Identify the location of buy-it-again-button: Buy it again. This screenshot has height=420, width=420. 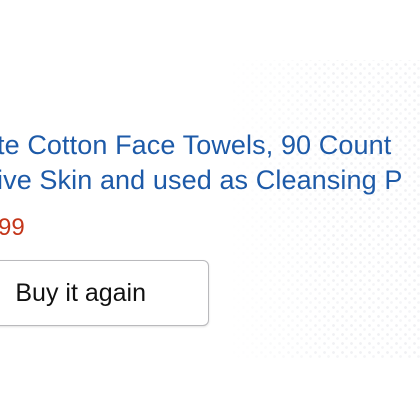
(104, 293).